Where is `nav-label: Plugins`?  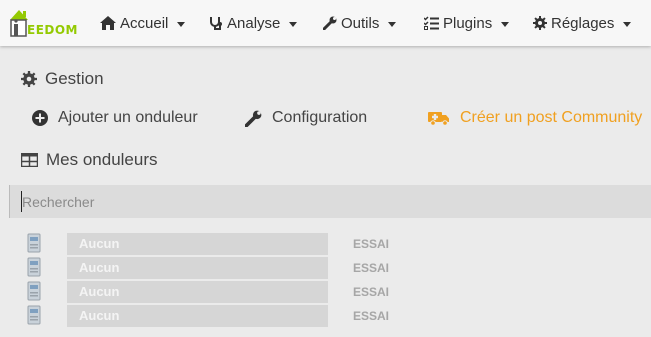 nav-label: Plugins is located at coordinates (468, 23).